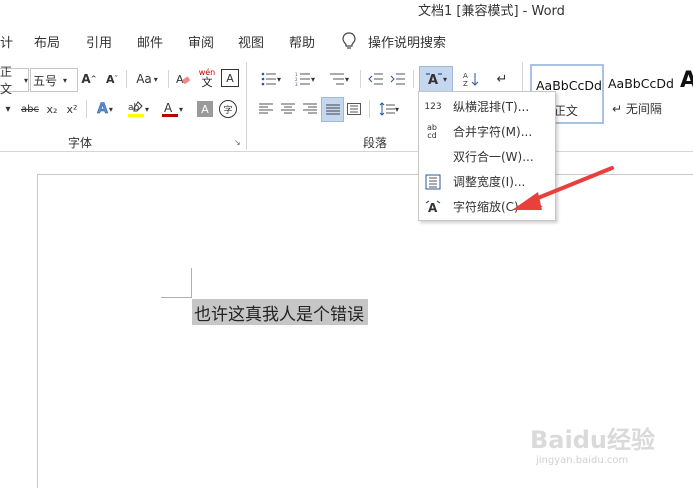 The height and width of the screenshot is (488, 693). Describe the element at coordinates (52, 109) in the screenshot. I see `subscript-button: x₂` at that location.